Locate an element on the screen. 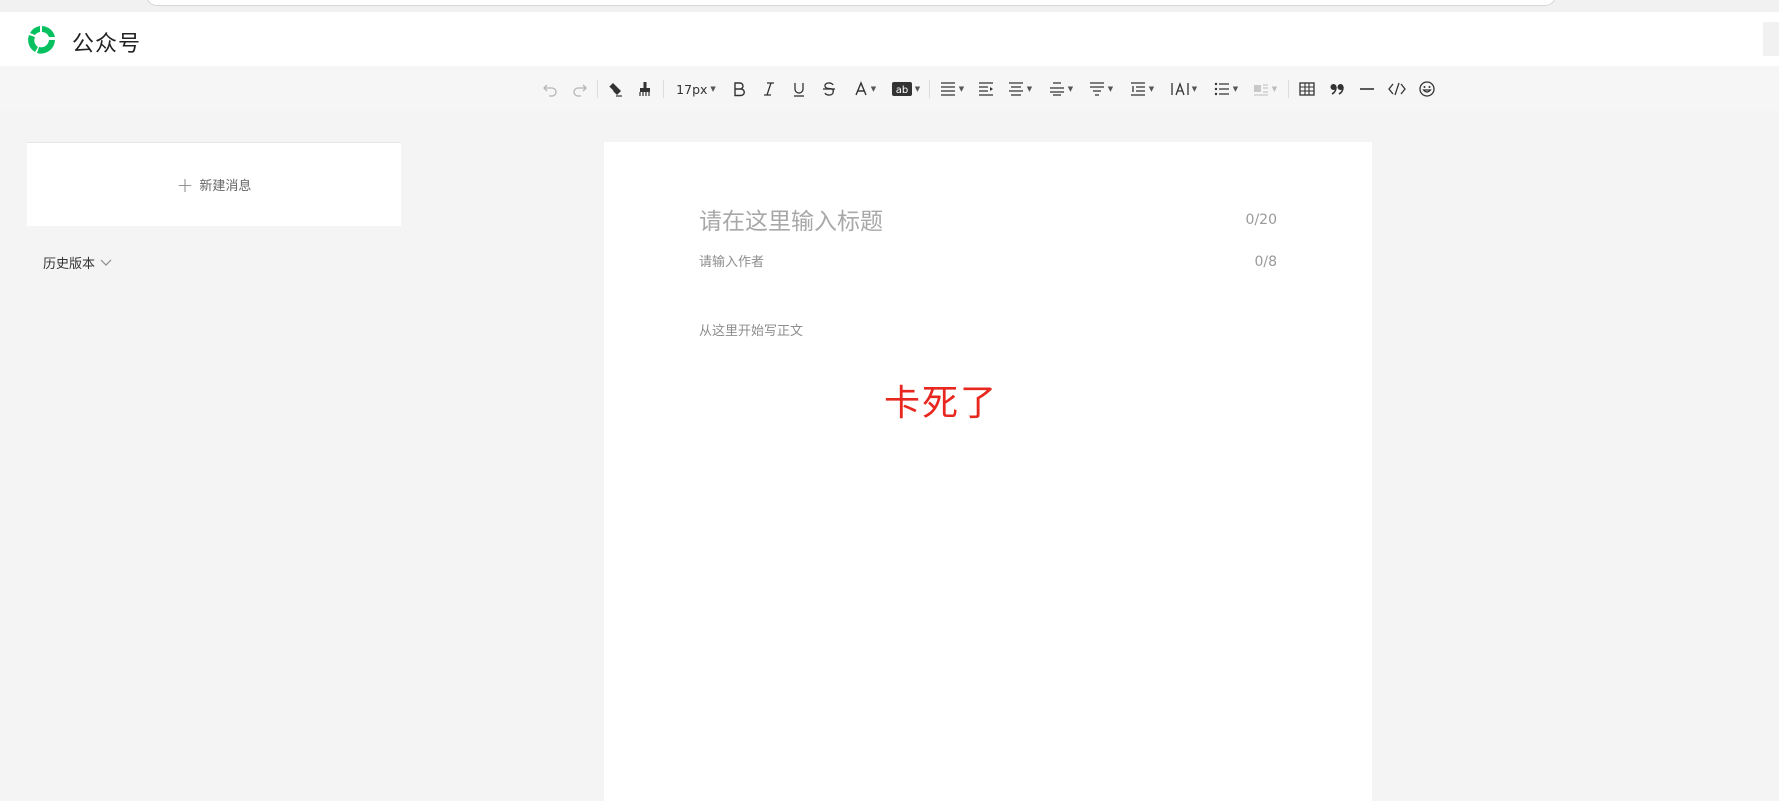 The width and height of the screenshot is (1779, 801). table-icon is located at coordinates (1307, 89).